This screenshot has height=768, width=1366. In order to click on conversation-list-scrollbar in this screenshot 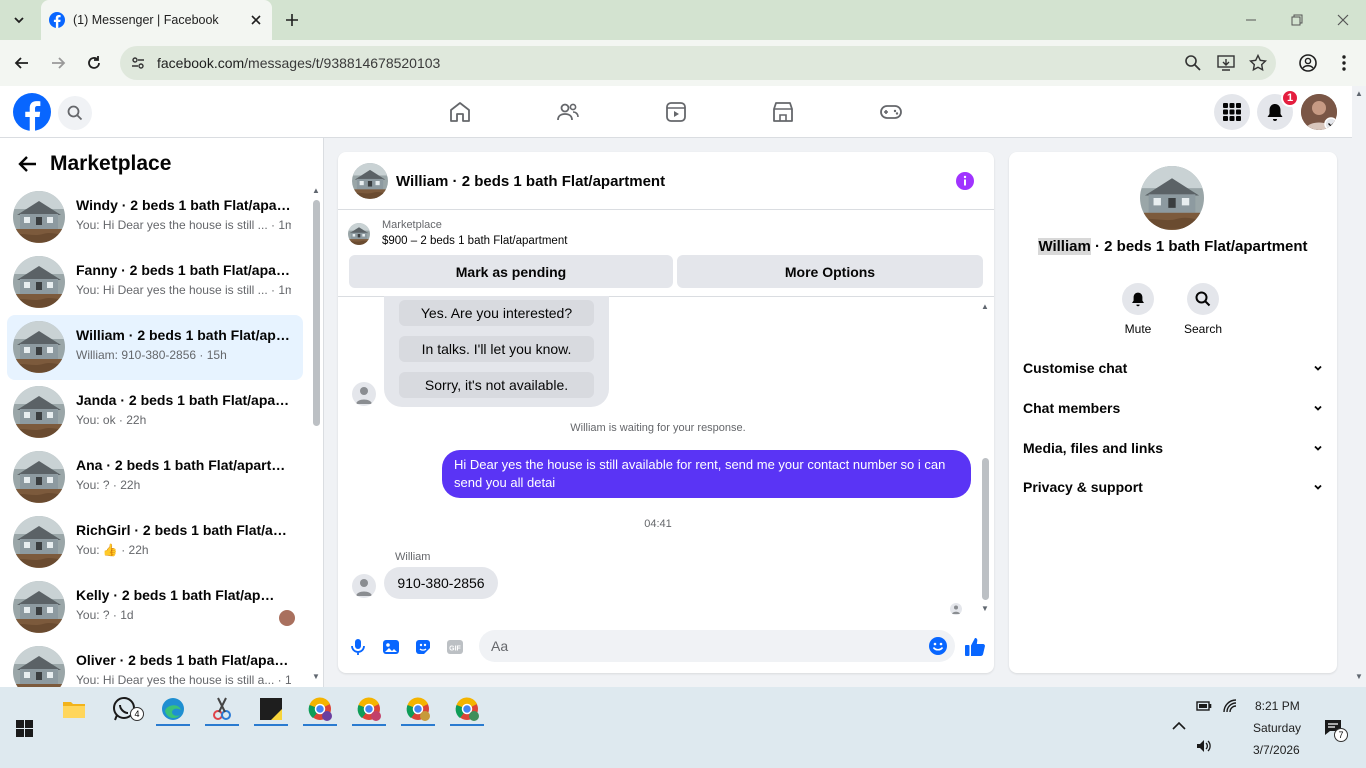, I will do `click(316, 313)`.